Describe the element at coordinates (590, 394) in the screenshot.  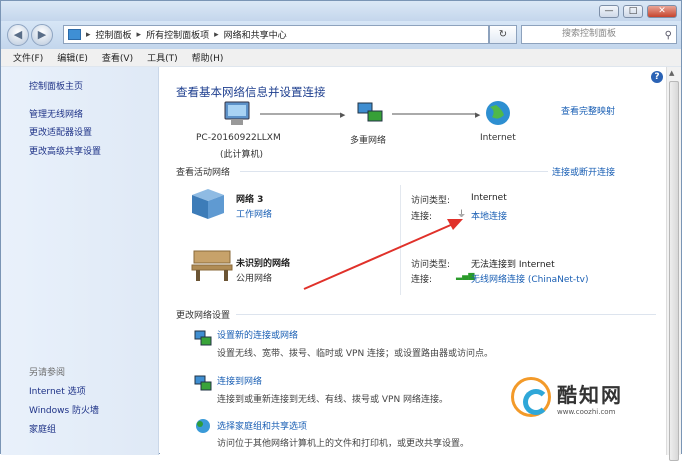
I see `watermark-title: 酷知网` at that location.